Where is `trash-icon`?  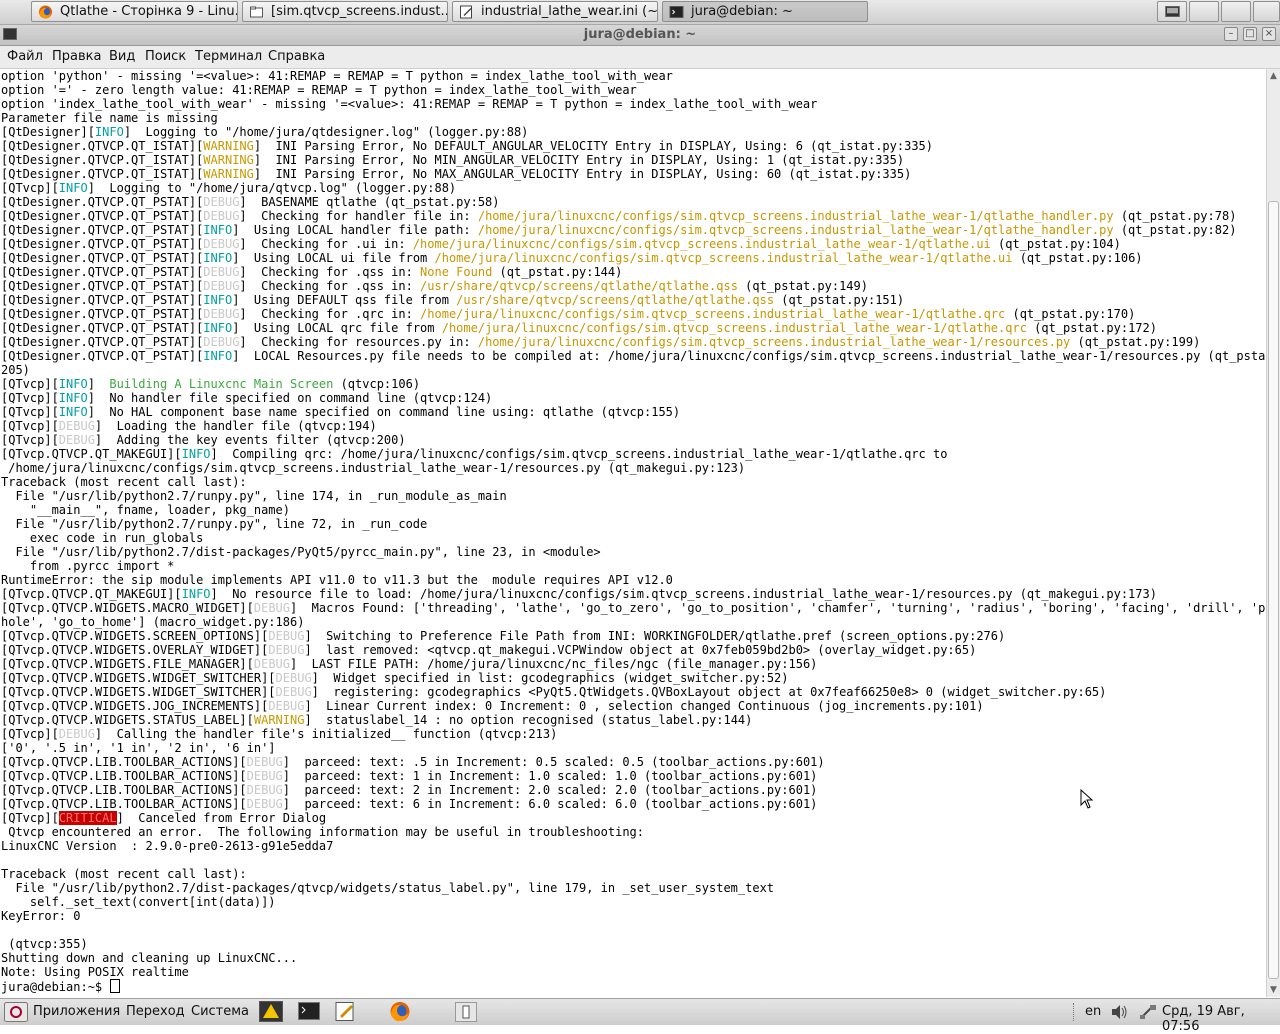 trash-icon is located at coordinates (466, 1012).